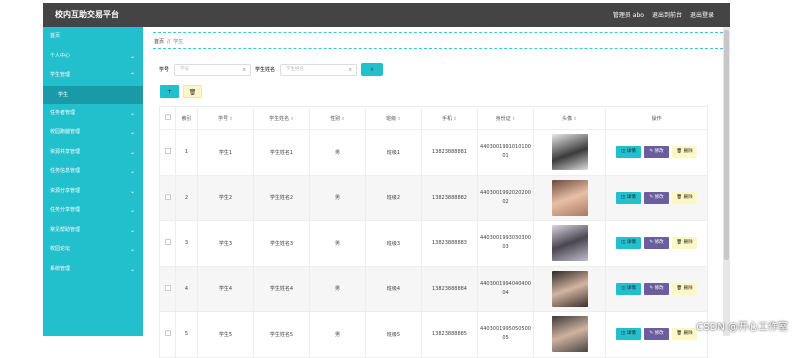 Image resolution: width=794 pixels, height=358 pixels. Describe the element at coordinates (65, 171) in the screenshot. I see `sidebar-item-label: 任务信息管理` at that location.